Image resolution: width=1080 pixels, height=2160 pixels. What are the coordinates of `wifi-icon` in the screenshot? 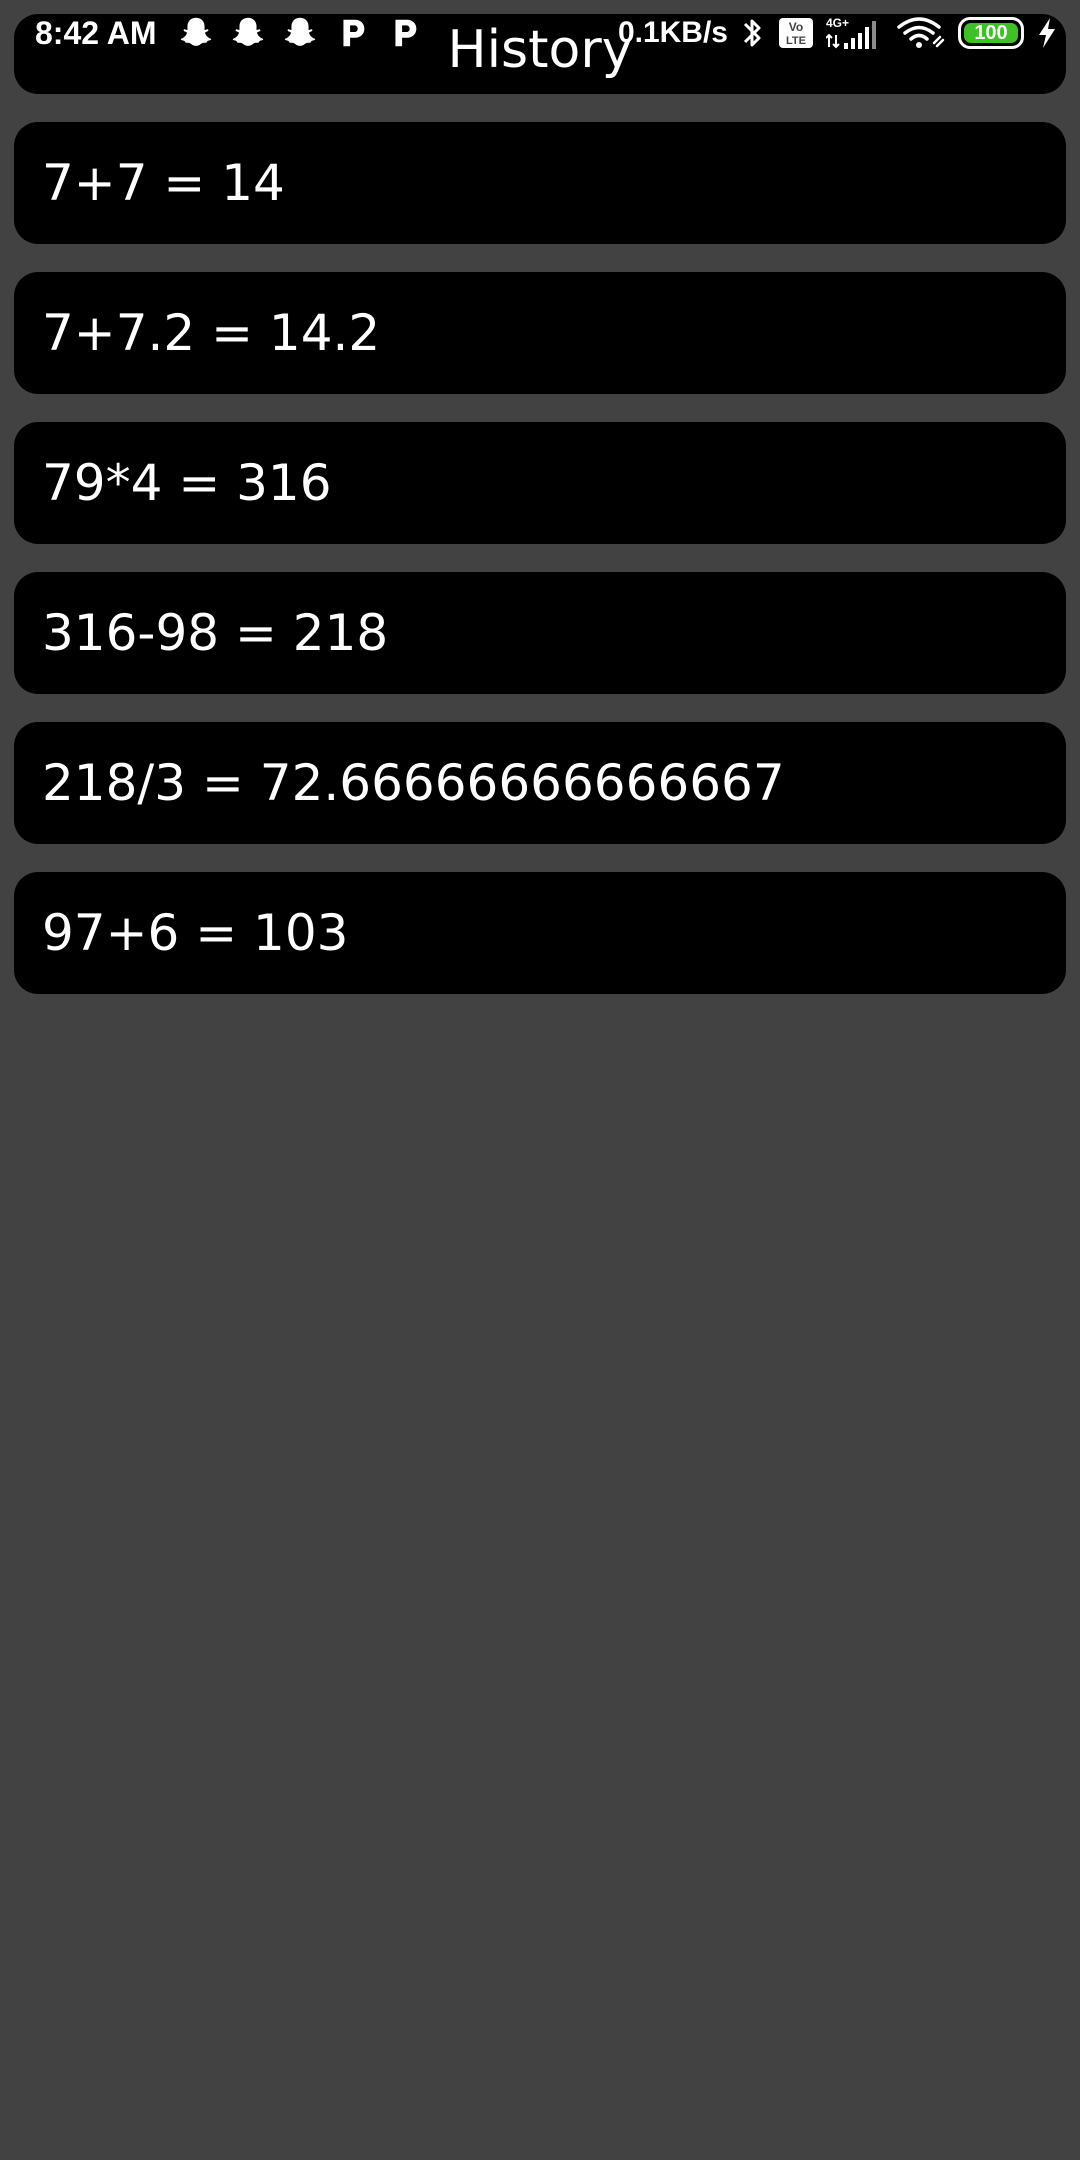 It's located at (921, 32).